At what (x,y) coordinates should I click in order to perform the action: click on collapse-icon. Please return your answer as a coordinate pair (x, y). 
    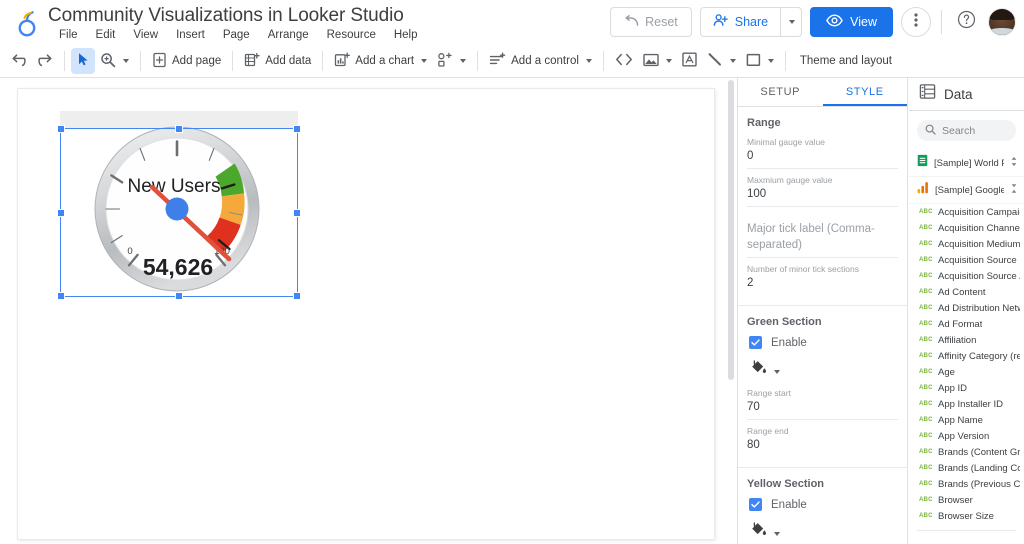
    Looking at the image, I should click on (1014, 190).